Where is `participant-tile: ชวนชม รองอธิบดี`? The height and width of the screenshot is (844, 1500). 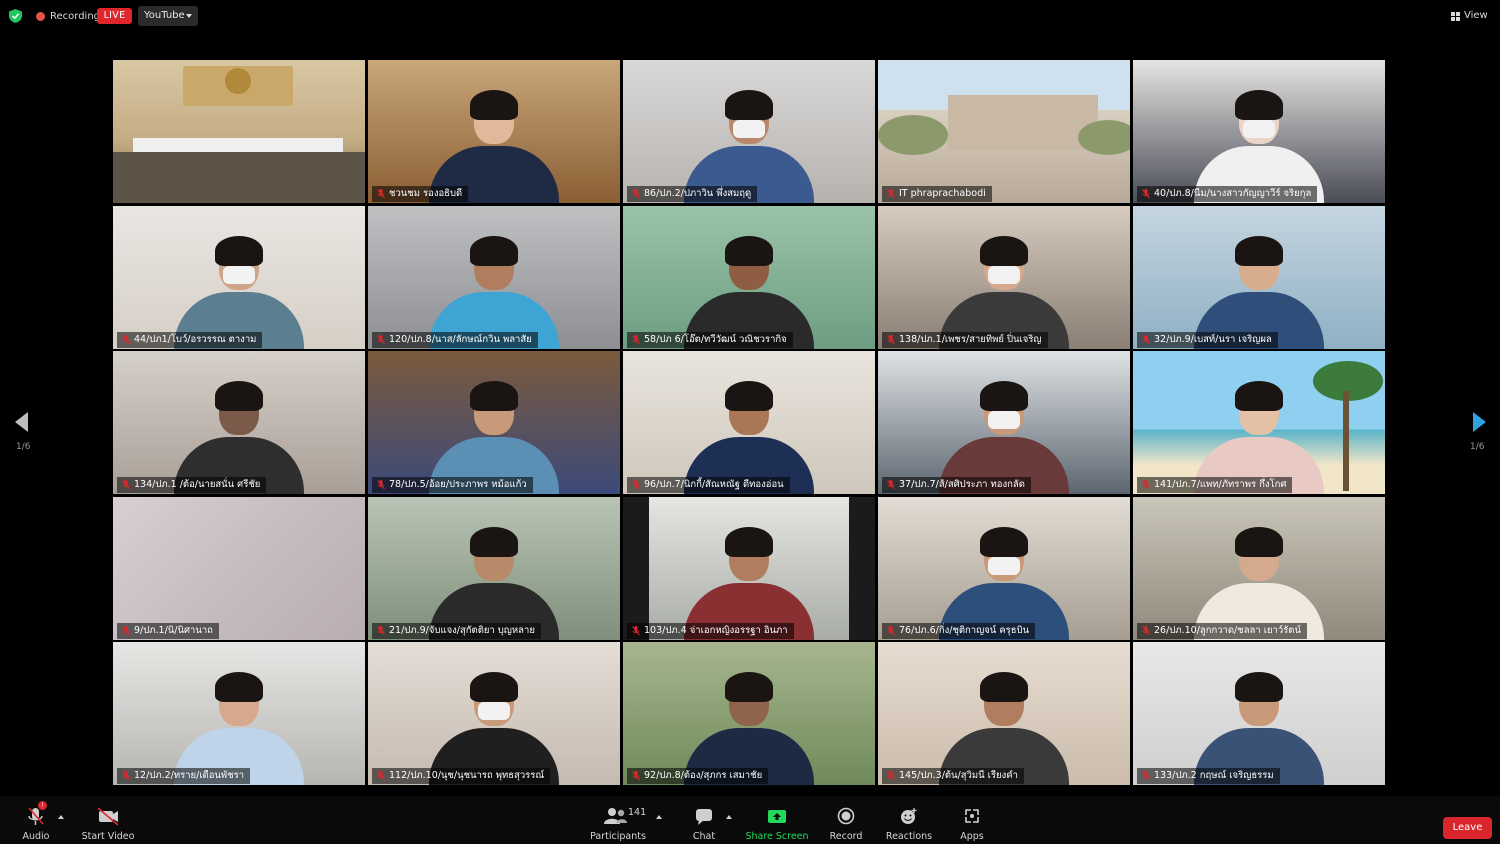 participant-tile: ชวนชม รองอธิบดี is located at coordinates (494, 131).